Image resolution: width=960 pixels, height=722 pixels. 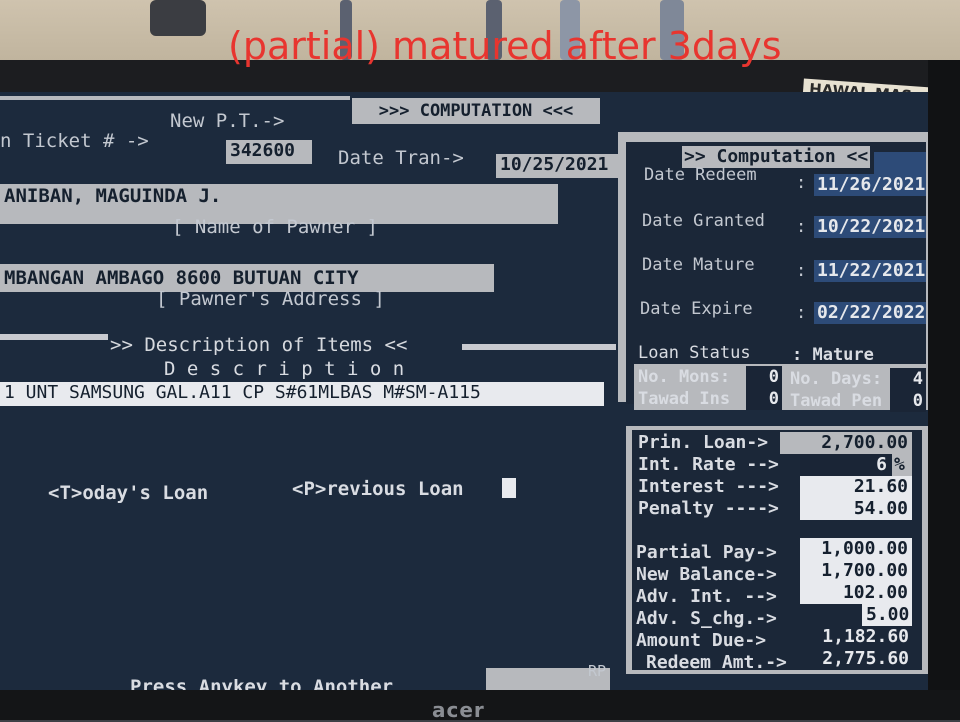 I want to click on amount-due-label: Amount Due->, so click(x=701, y=640).